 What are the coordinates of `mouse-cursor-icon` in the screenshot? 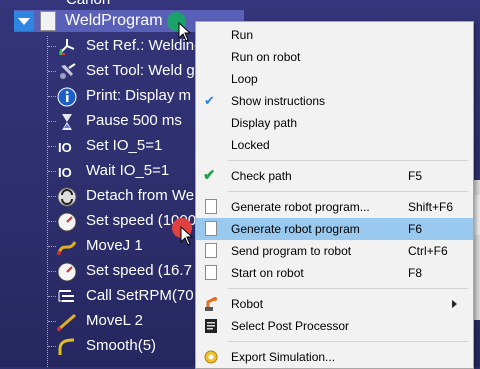 It's located at (187, 236).